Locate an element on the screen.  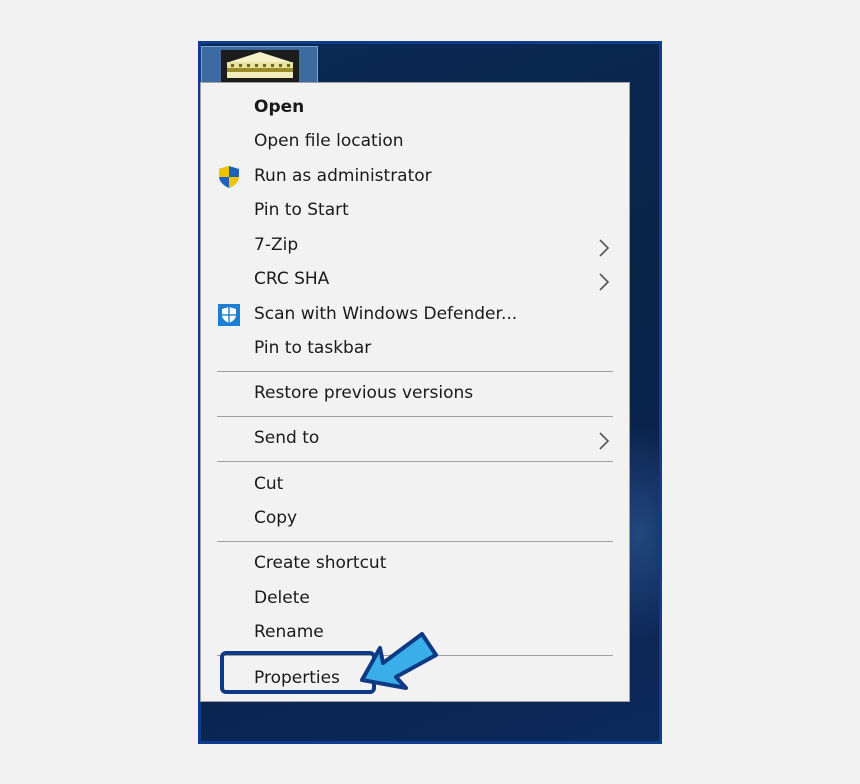
menu-item-open-file-location: Open file location is located at coordinates (415, 141).